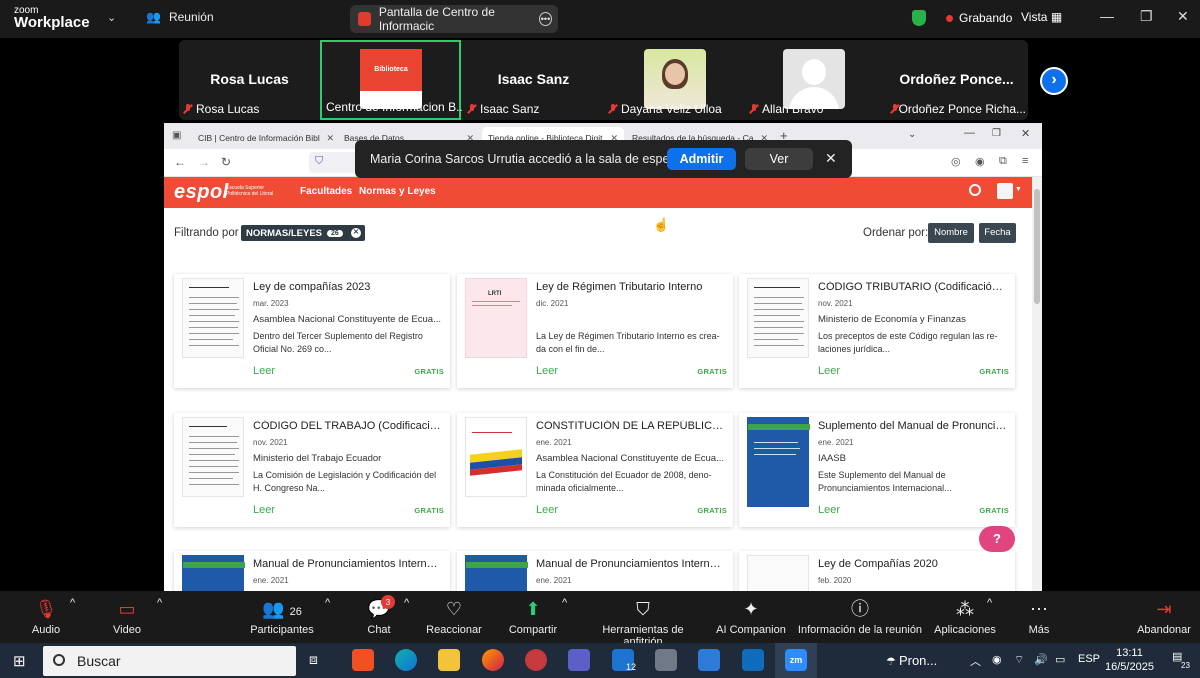 This screenshot has width=1200, height=678. Describe the element at coordinates (204, 162) in the screenshot. I see `forward-arrow-icon: →` at that location.